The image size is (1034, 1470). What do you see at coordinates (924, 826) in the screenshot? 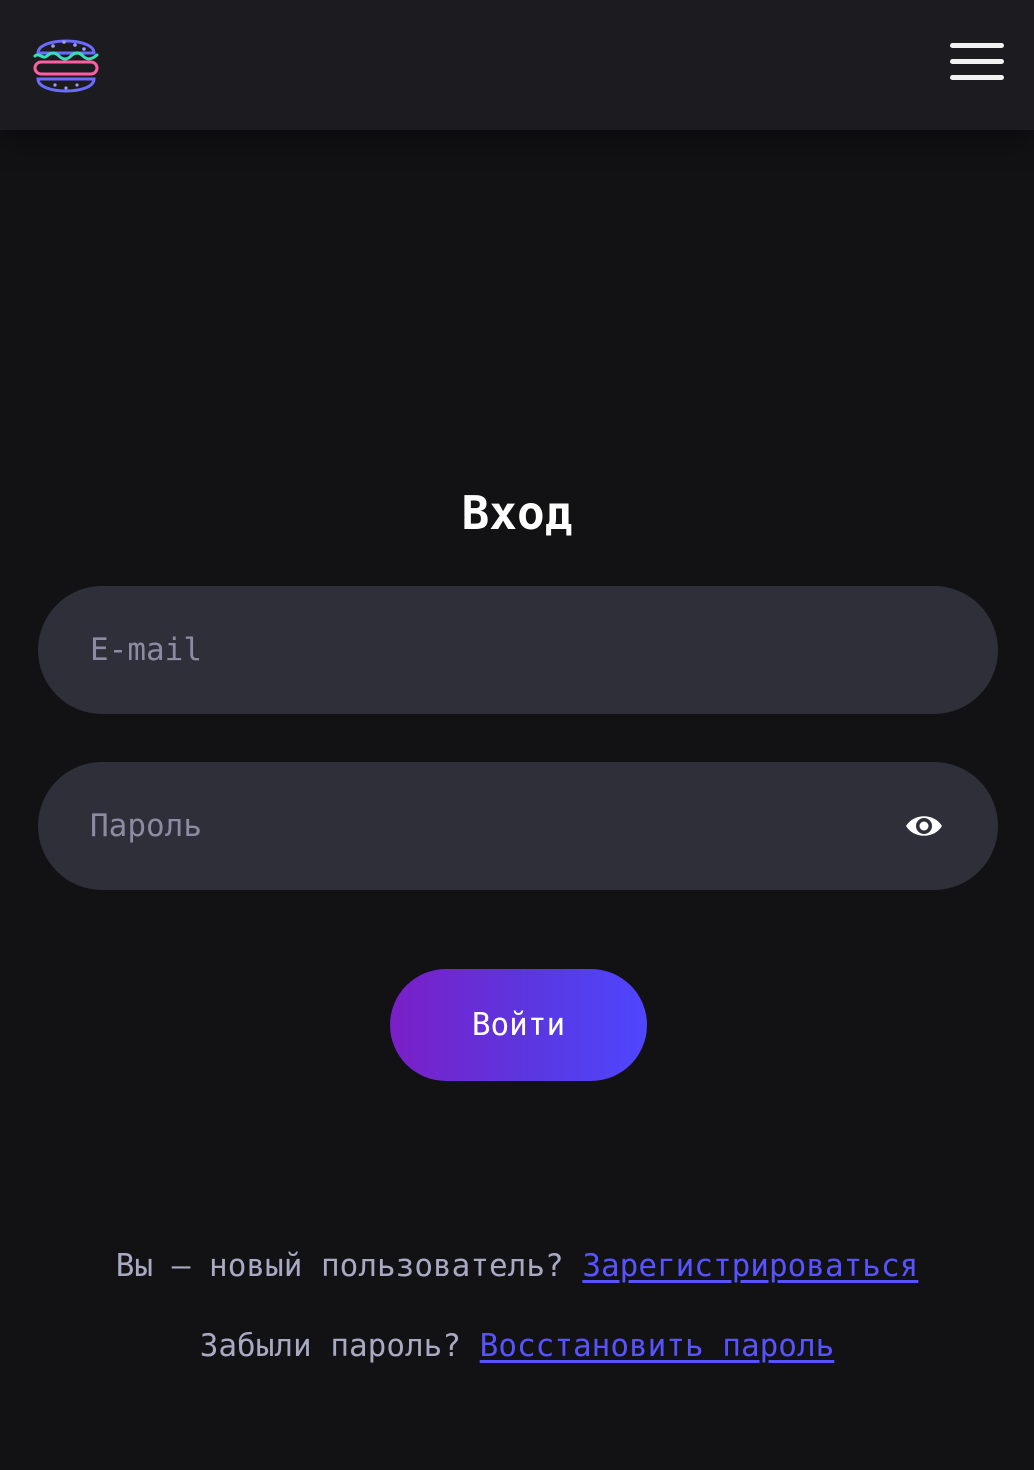
I see `eye-icon` at bounding box center [924, 826].